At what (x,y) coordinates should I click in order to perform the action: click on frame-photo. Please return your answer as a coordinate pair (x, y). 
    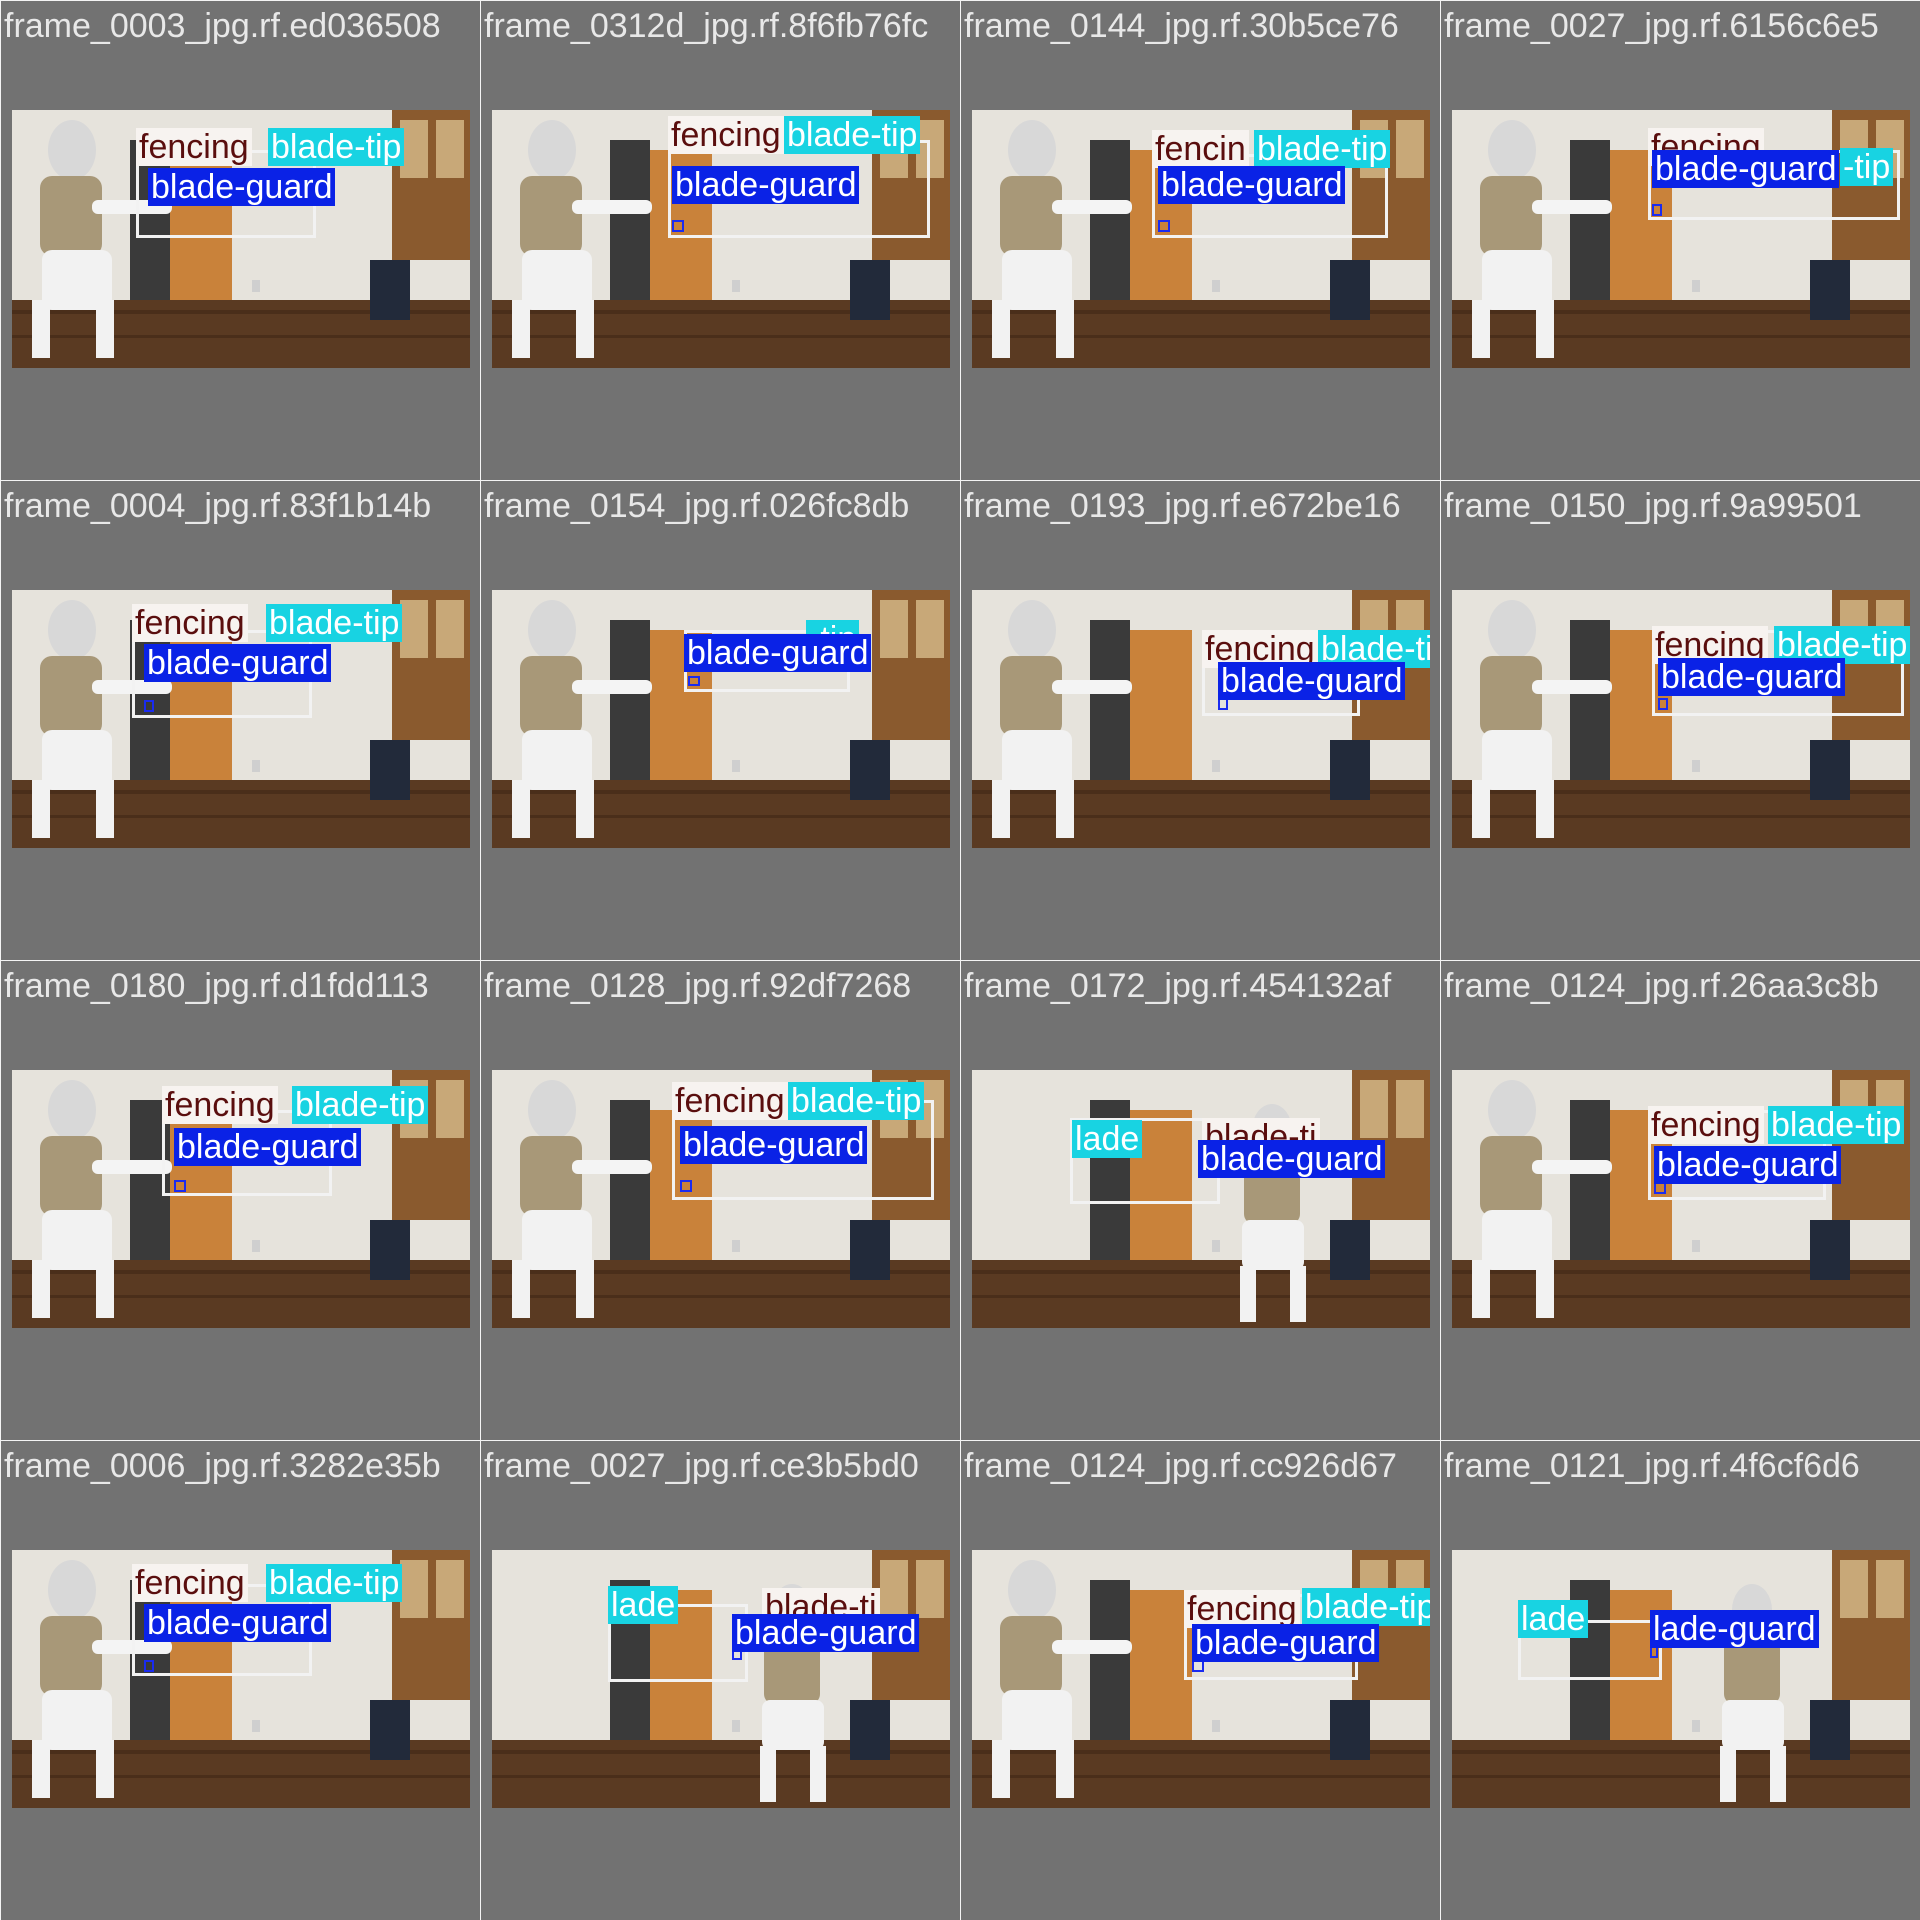
    Looking at the image, I should click on (721, 719).